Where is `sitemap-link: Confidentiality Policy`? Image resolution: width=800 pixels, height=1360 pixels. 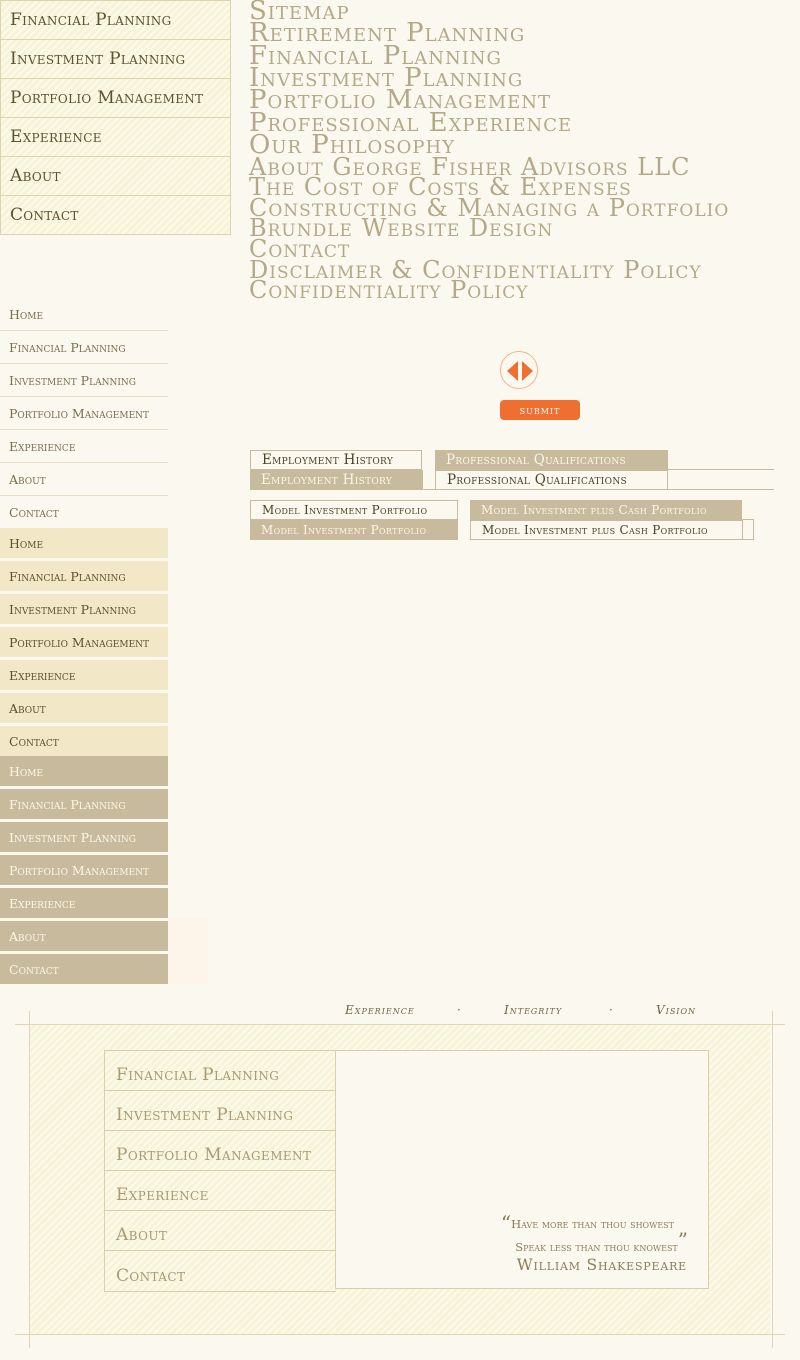 sitemap-link: Confidentiality Policy is located at coordinates (519, 290).